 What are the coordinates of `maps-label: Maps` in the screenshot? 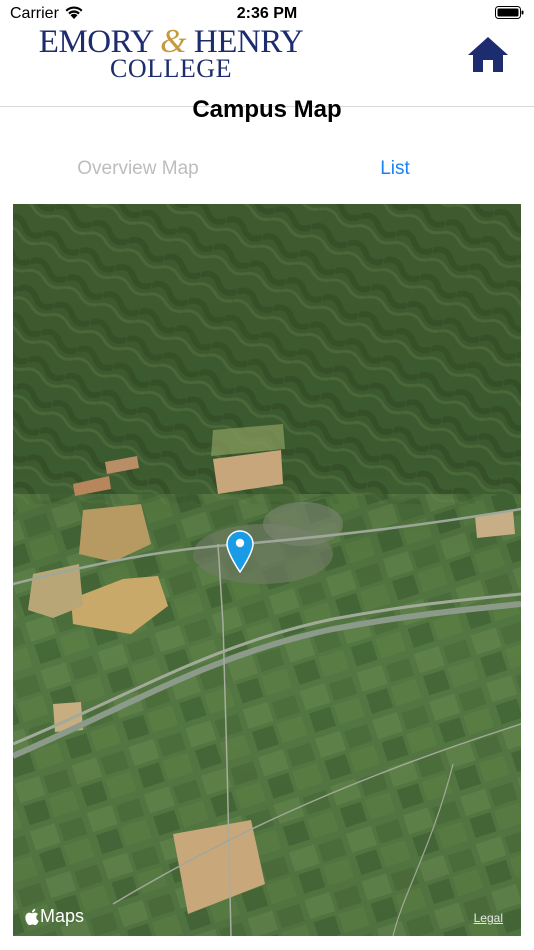 It's located at (62, 916).